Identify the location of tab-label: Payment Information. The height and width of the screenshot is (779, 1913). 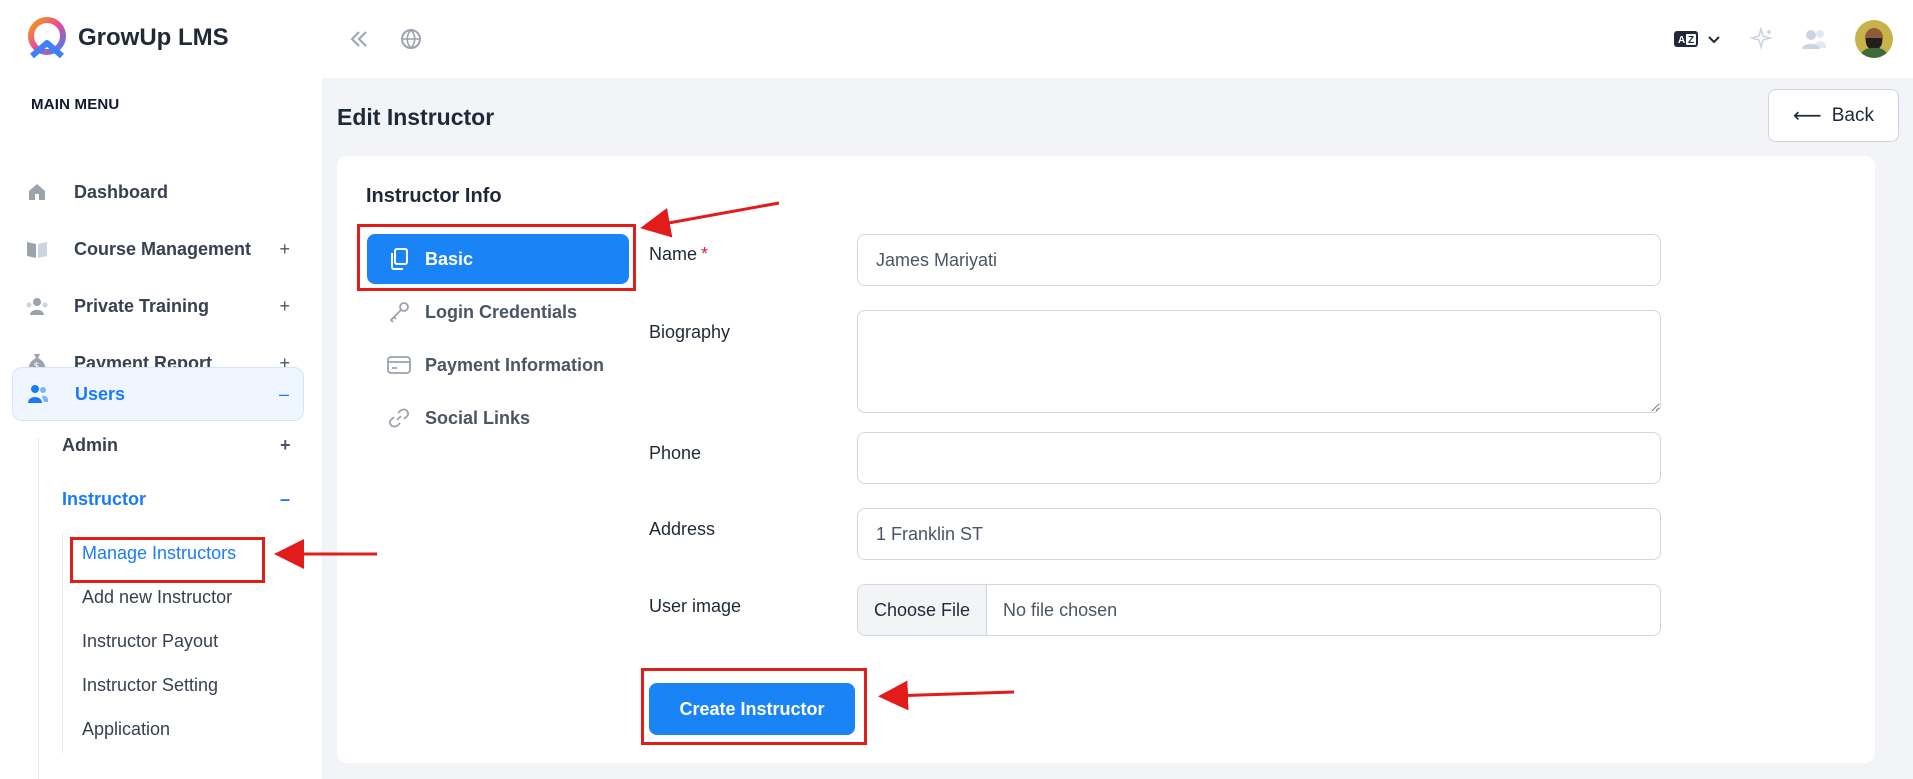
(515, 364).